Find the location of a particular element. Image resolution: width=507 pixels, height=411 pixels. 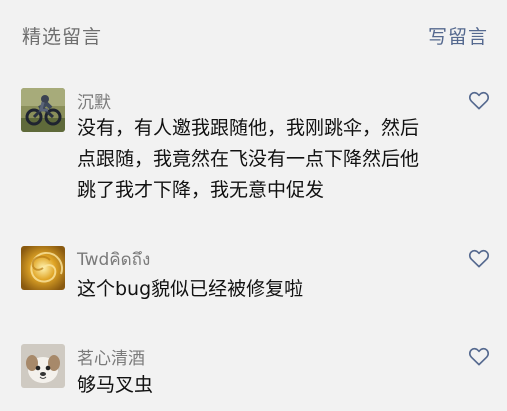

puppy-avatar-icon is located at coordinates (43, 366).